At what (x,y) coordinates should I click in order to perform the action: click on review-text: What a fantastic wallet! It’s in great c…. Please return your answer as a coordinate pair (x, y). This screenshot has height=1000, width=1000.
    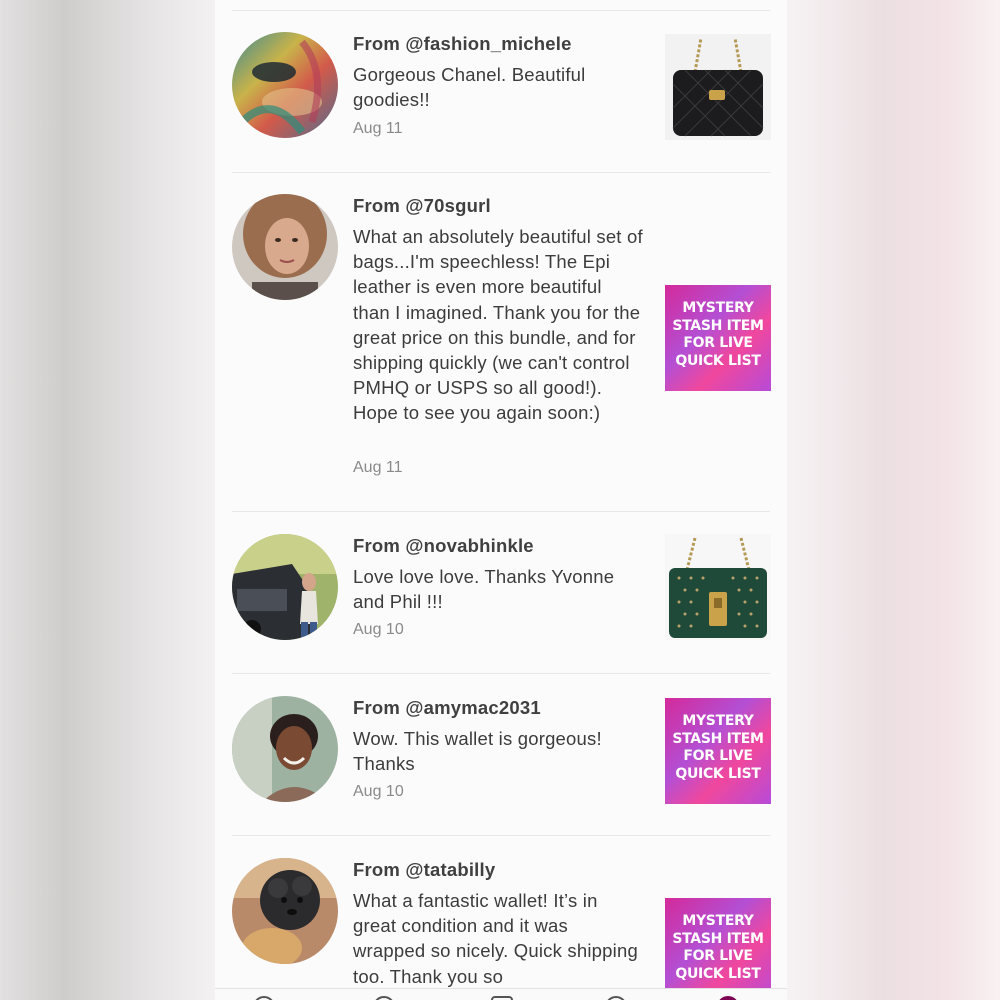
    Looking at the image, I should click on (495, 938).